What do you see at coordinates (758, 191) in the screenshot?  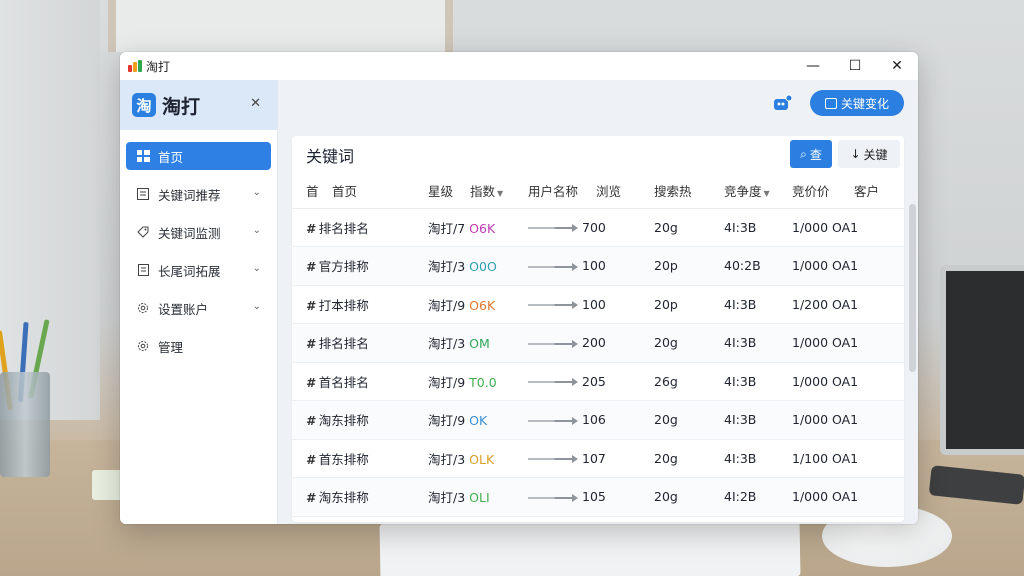 I see `column-header: 竞争度 ▼` at bounding box center [758, 191].